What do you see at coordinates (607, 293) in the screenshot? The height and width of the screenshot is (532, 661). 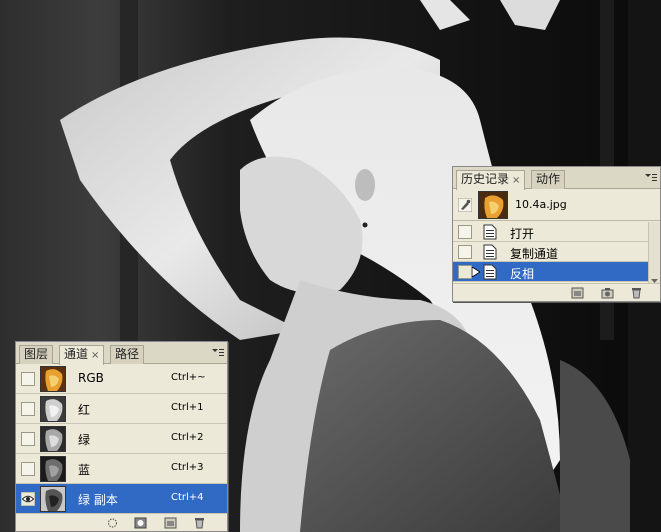 I see `camera-snapshot-icon` at bounding box center [607, 293].